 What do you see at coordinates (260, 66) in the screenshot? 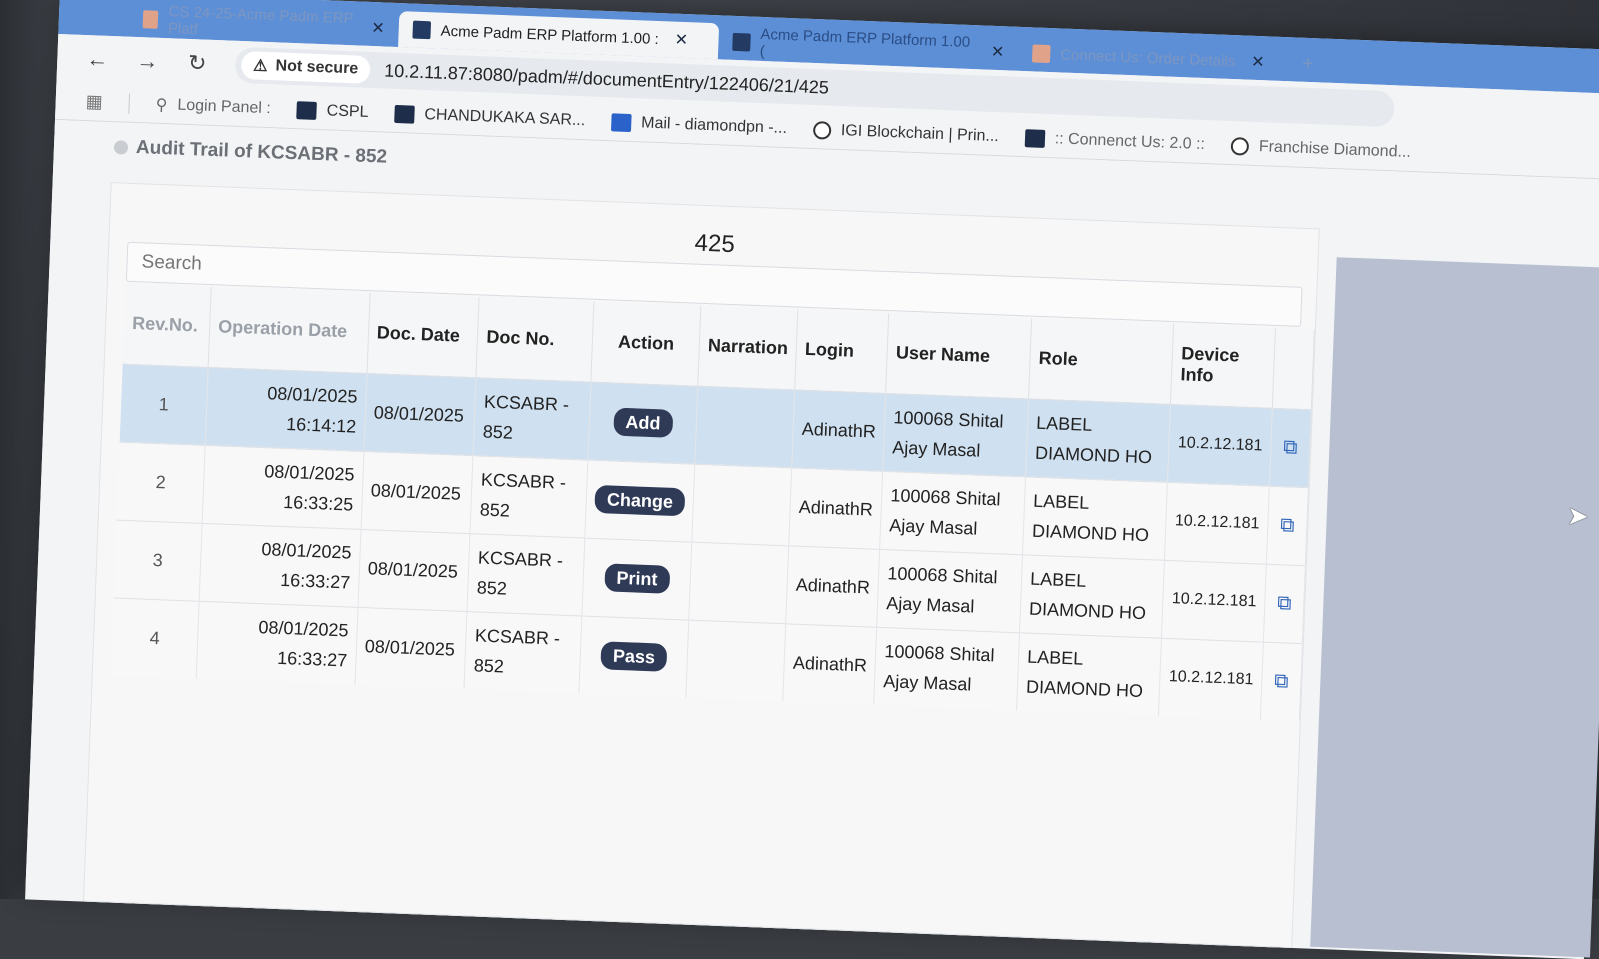
I see `warning-icon: ⚠` at bounding box center [260, 66].